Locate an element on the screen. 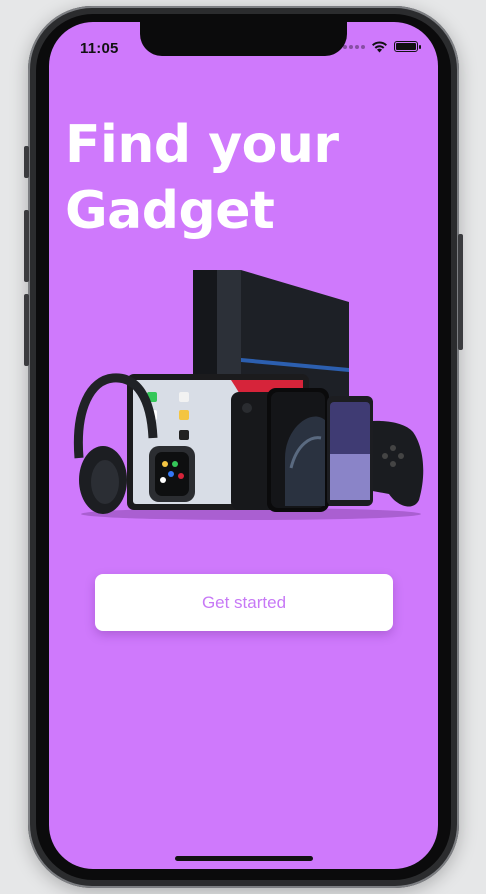  power-button is located at coordinates (460, 292).